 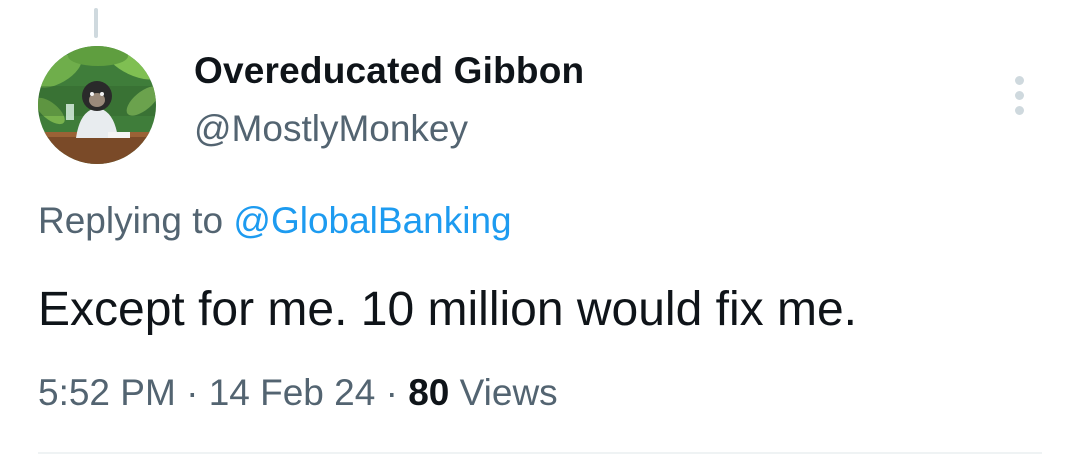 I want to click on tweet-meta: 5:52 PM · 14 Feb 24 · 80 Views, so click(x=298, y=393).